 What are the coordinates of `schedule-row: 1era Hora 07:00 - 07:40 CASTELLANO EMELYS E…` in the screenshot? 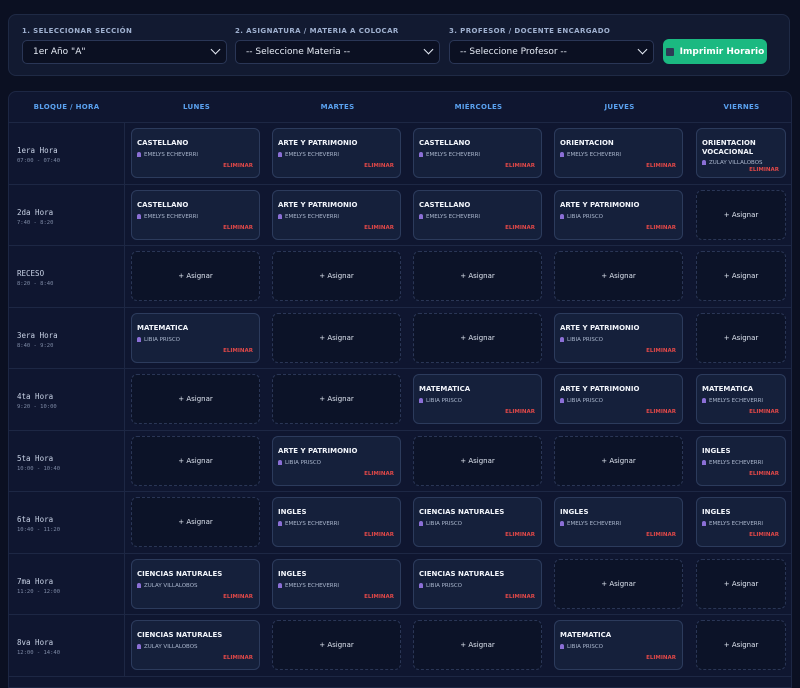 It's located at (400, 153).